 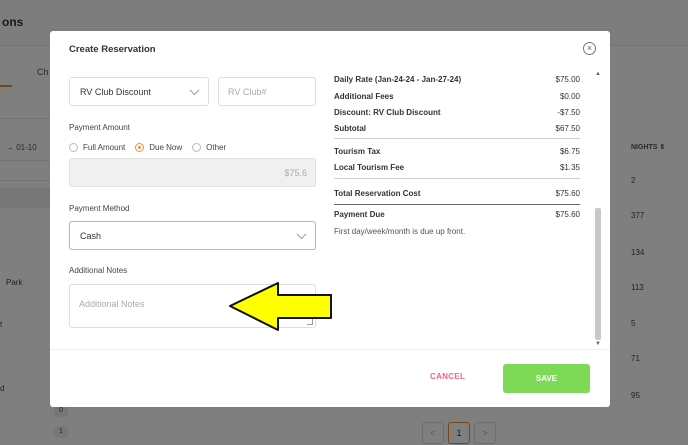 What do you see at coordinates (589, 48) in the screenshot?
I see `close-icon: ×` at bounding box center [589, 48].